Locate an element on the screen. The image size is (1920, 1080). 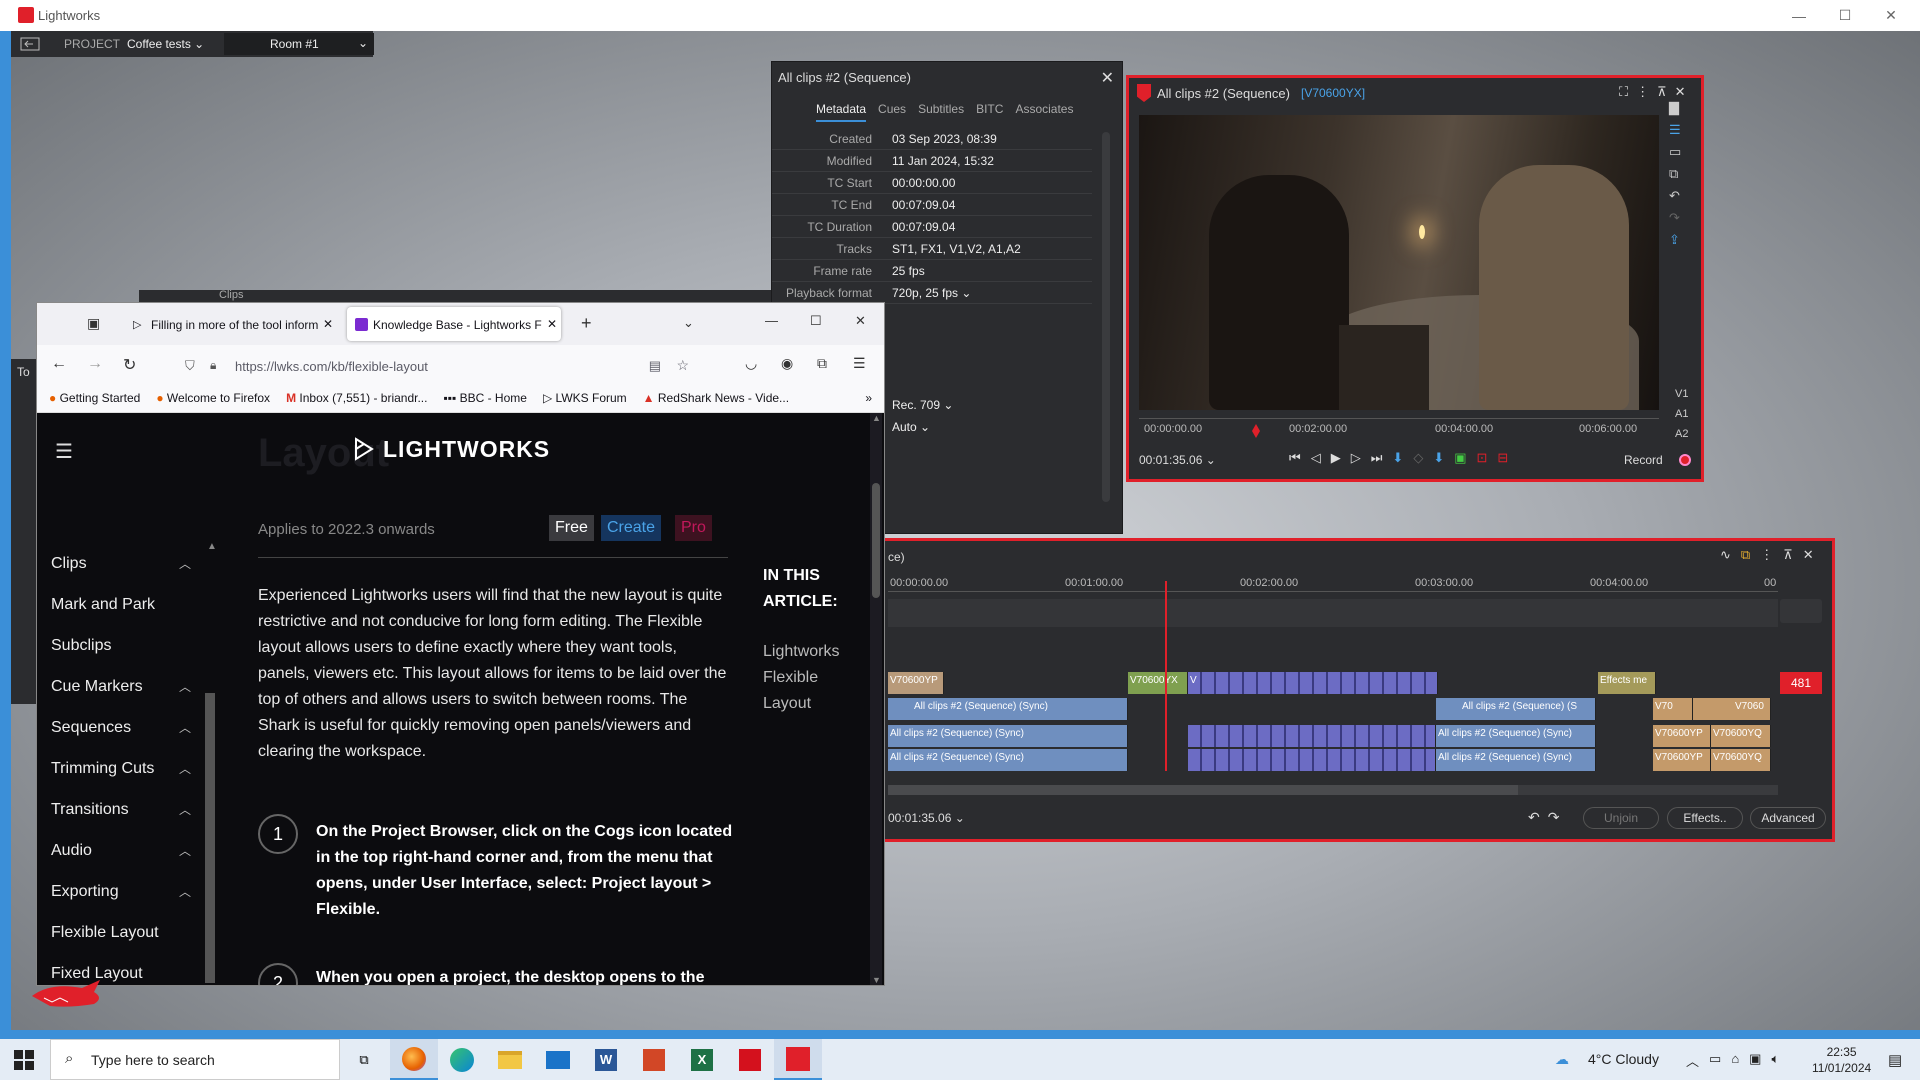
sidebar-item-exporting: Exporting ︿ is located at coordinates (121, 892).